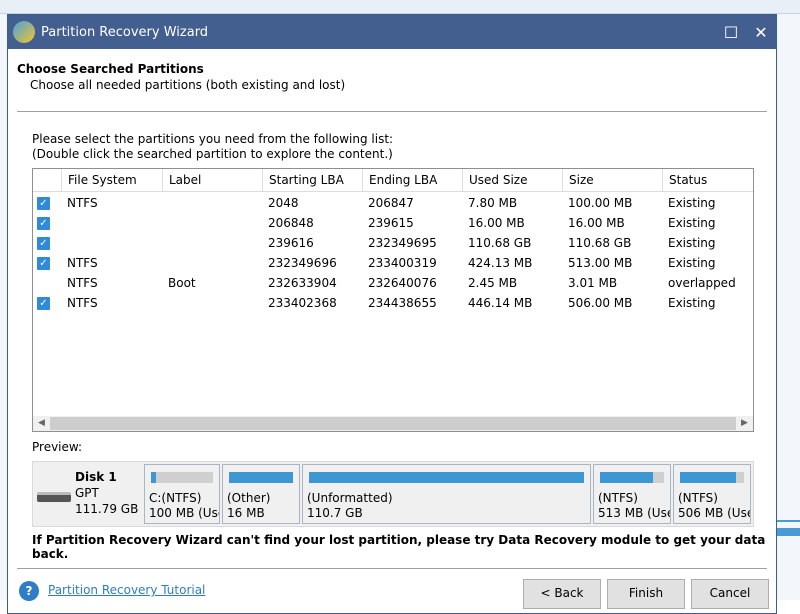 The width and height of the screenshot is (800, 614). I want to click on cell-used: 16.00 MB, so click(496, 223).